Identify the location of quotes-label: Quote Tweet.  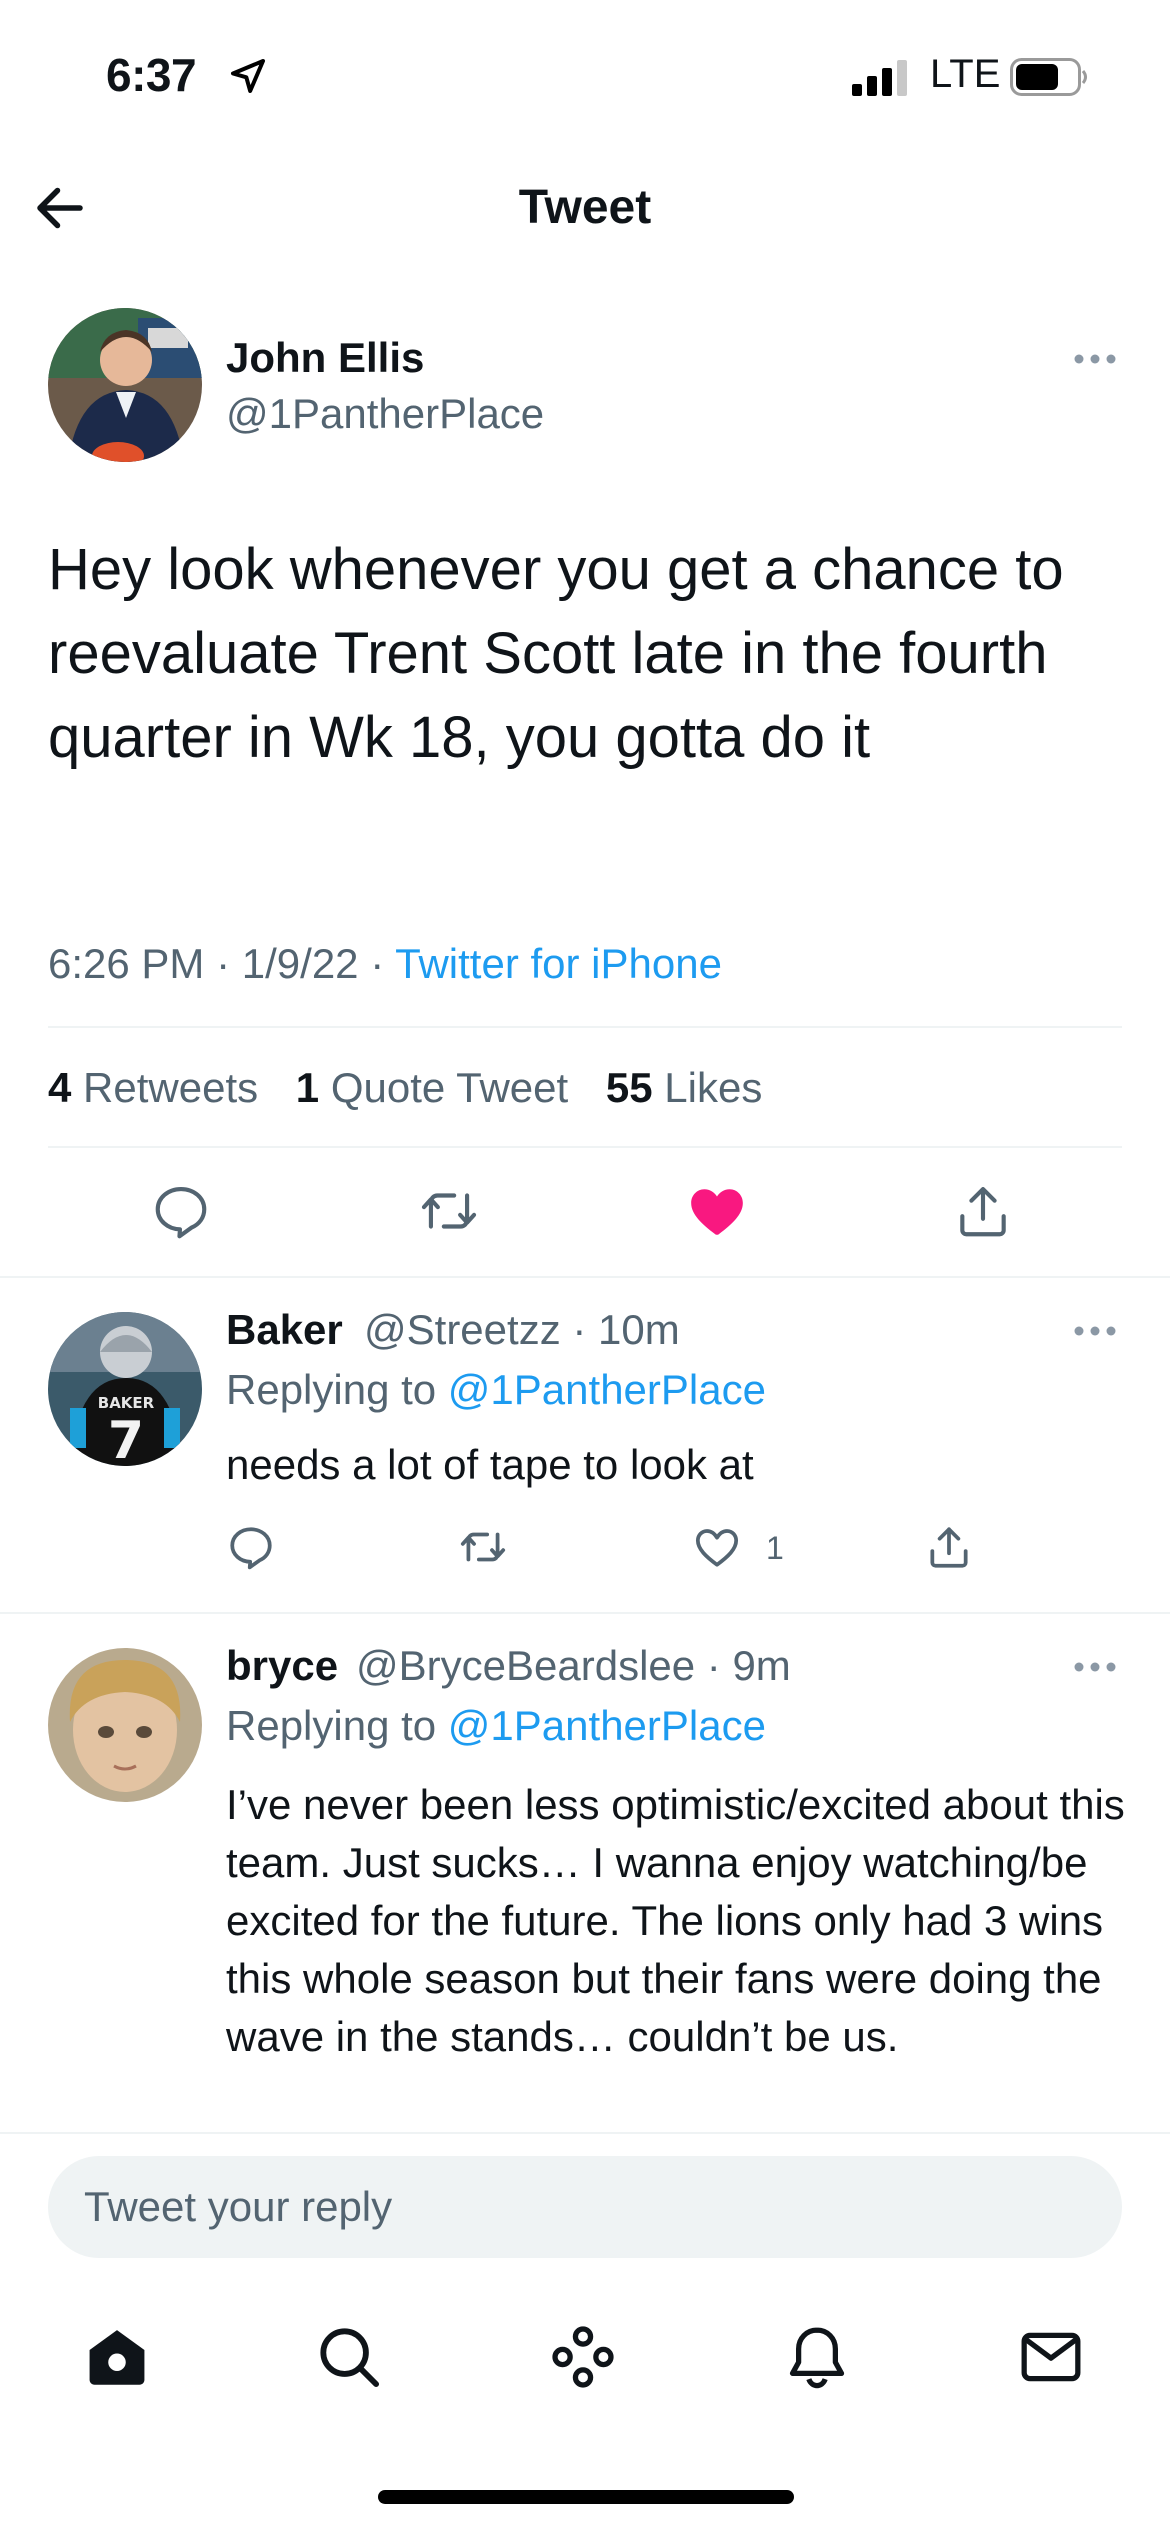
(449, 1087).